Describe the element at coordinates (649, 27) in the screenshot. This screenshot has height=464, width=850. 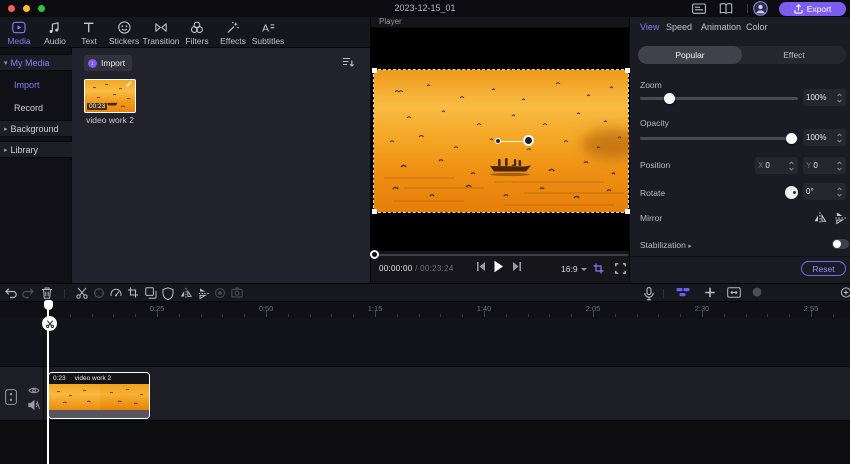
I see `tab-view: View` at that location.